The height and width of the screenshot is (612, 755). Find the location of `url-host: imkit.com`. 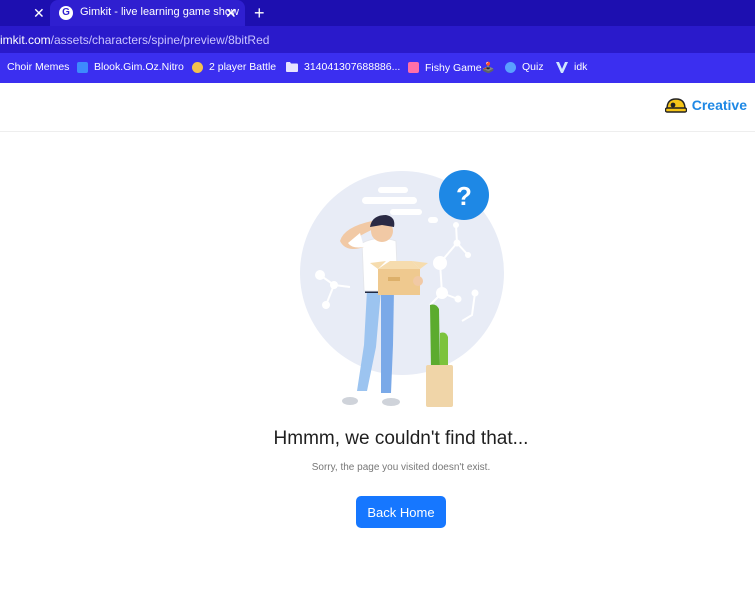

url-host: imkit.com is located at coordinates (25, 40).